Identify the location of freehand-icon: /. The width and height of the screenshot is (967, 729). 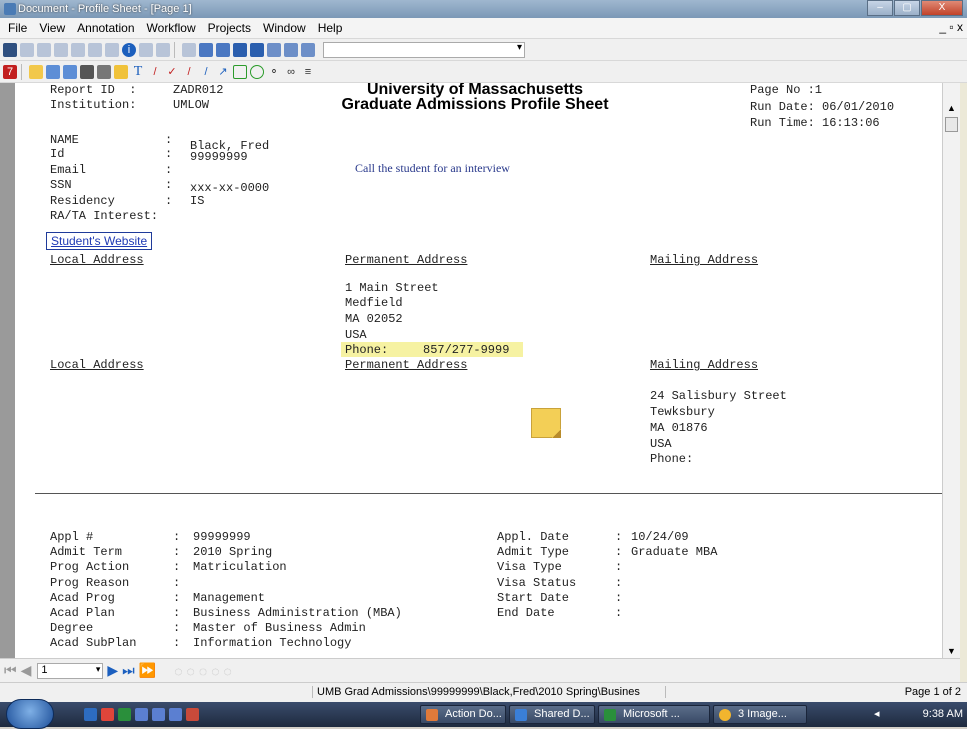
(189, 72).